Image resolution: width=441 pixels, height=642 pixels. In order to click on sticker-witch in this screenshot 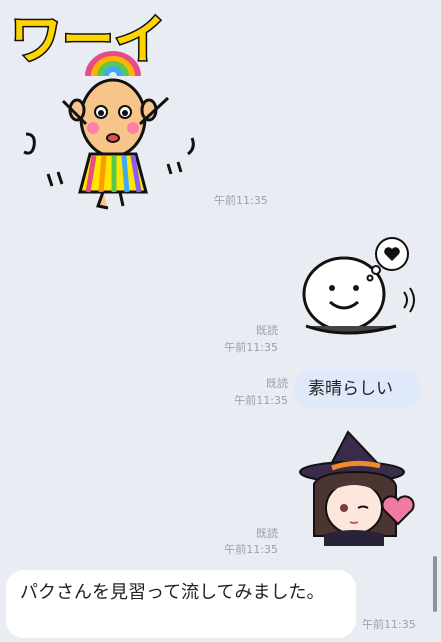, I will do `click(356, 487)`.